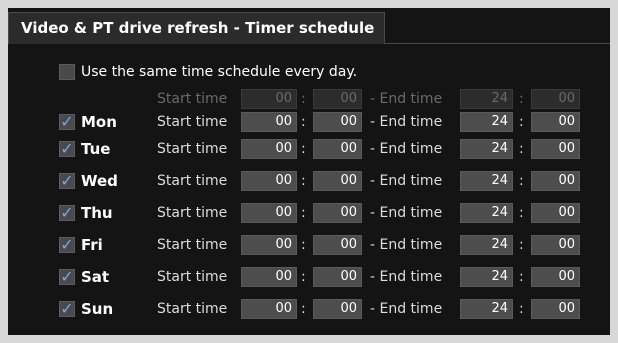 This screenshot has height=343, width=618. What do you see at coordinates (219, 72) in the screenshot?
I see `same-schedule-label: Use the same time schedule every day.` at bounding box center [219, 72].